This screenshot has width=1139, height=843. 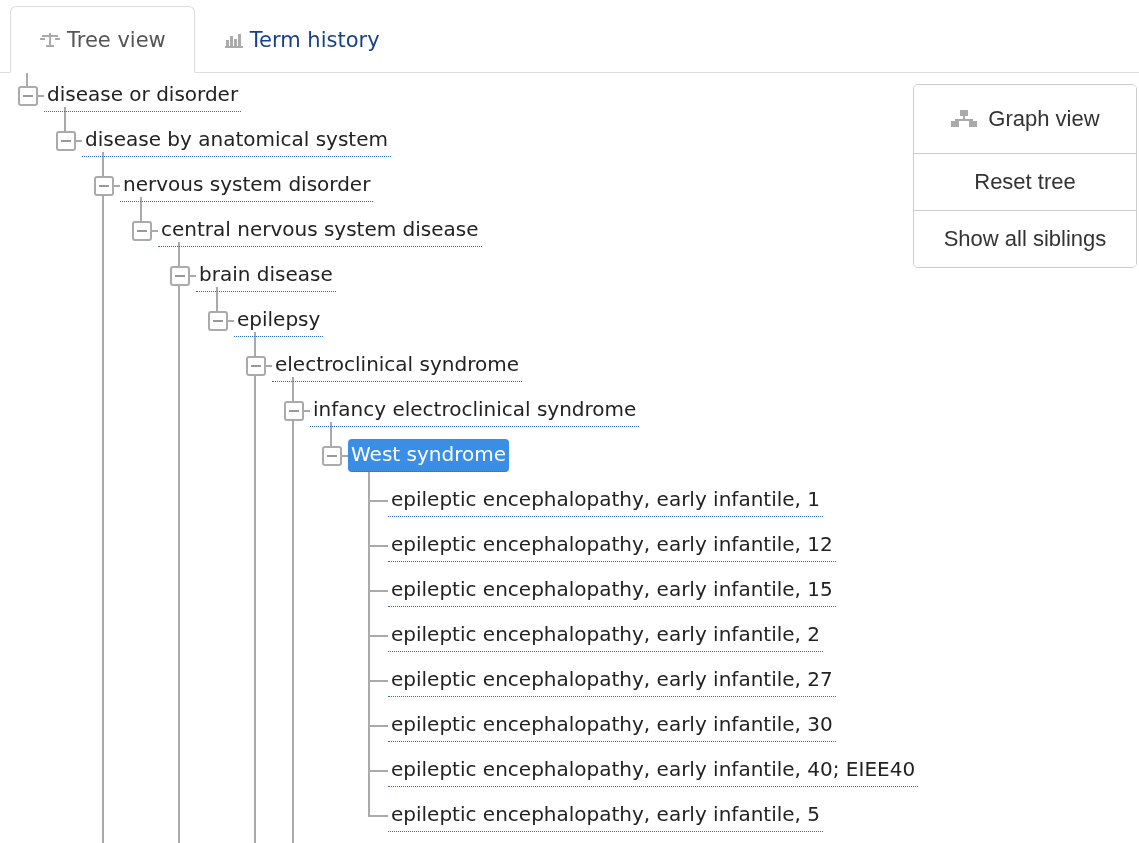 I want to click on tree-node-link: nervous system disorder, so click(x=247, y=185).